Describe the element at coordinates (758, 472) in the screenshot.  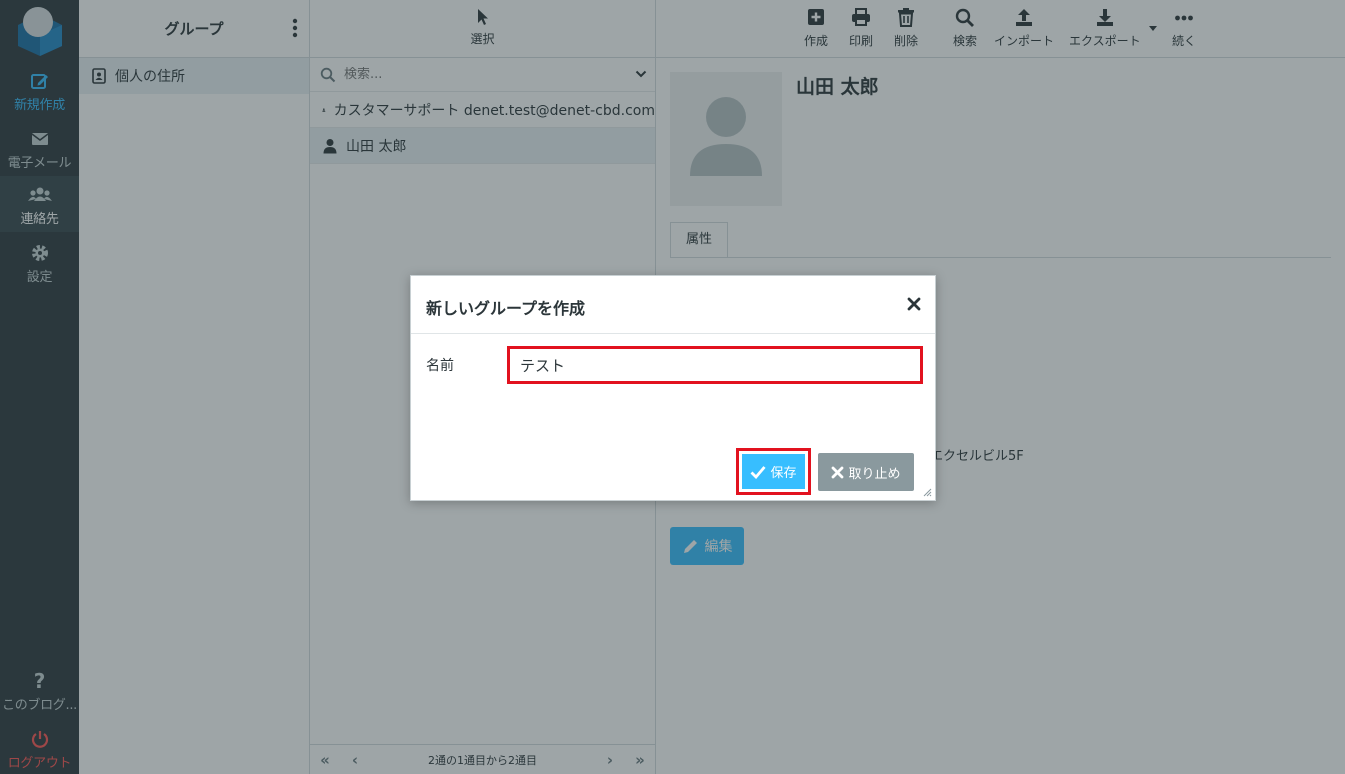
I see `check-icon` at that location.